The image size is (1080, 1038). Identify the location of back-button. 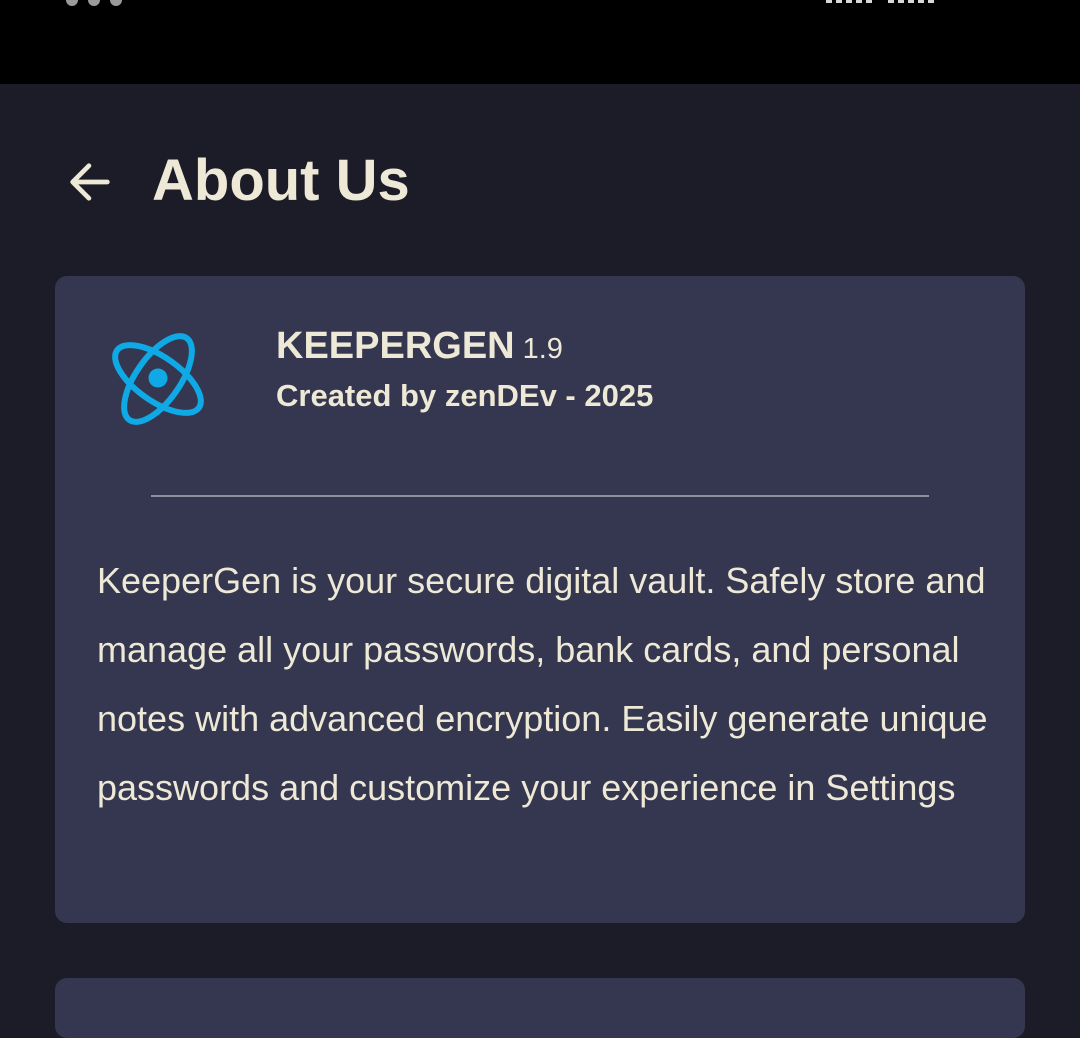
(90, 182).